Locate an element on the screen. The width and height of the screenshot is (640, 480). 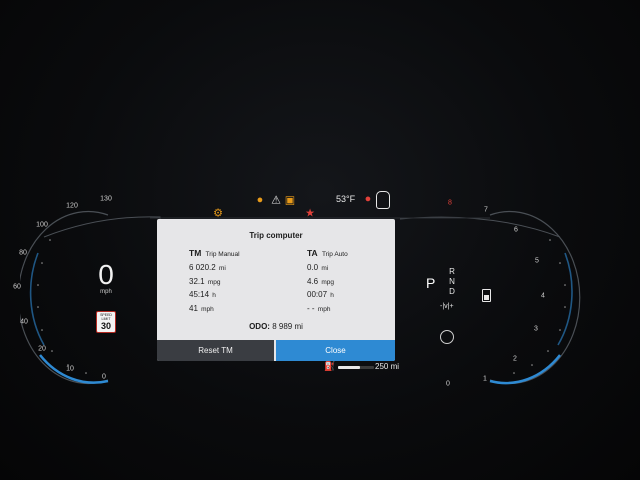
range-readout: 250 mi is located at coordinates (387, 366).